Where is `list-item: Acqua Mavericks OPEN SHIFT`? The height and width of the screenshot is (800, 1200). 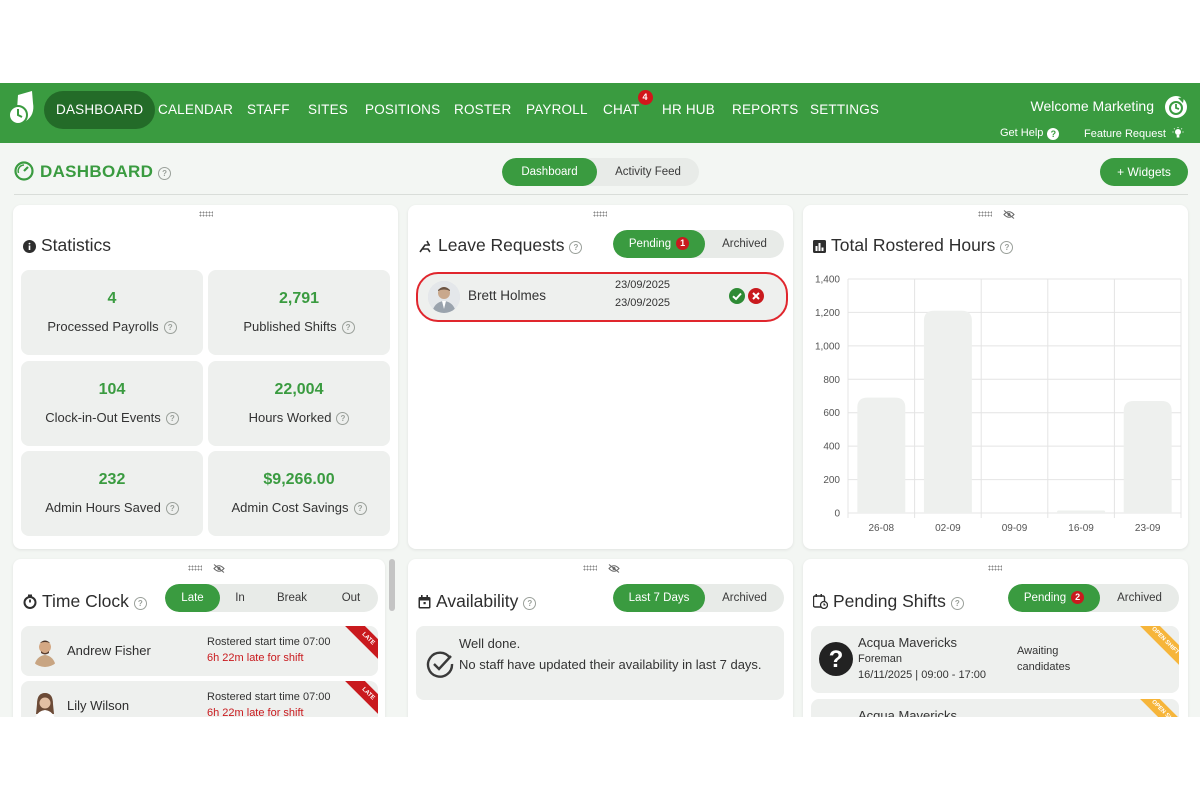
list-item: Acqua Mavericks OPEN SHIFT is located at coordinates (995, 708).